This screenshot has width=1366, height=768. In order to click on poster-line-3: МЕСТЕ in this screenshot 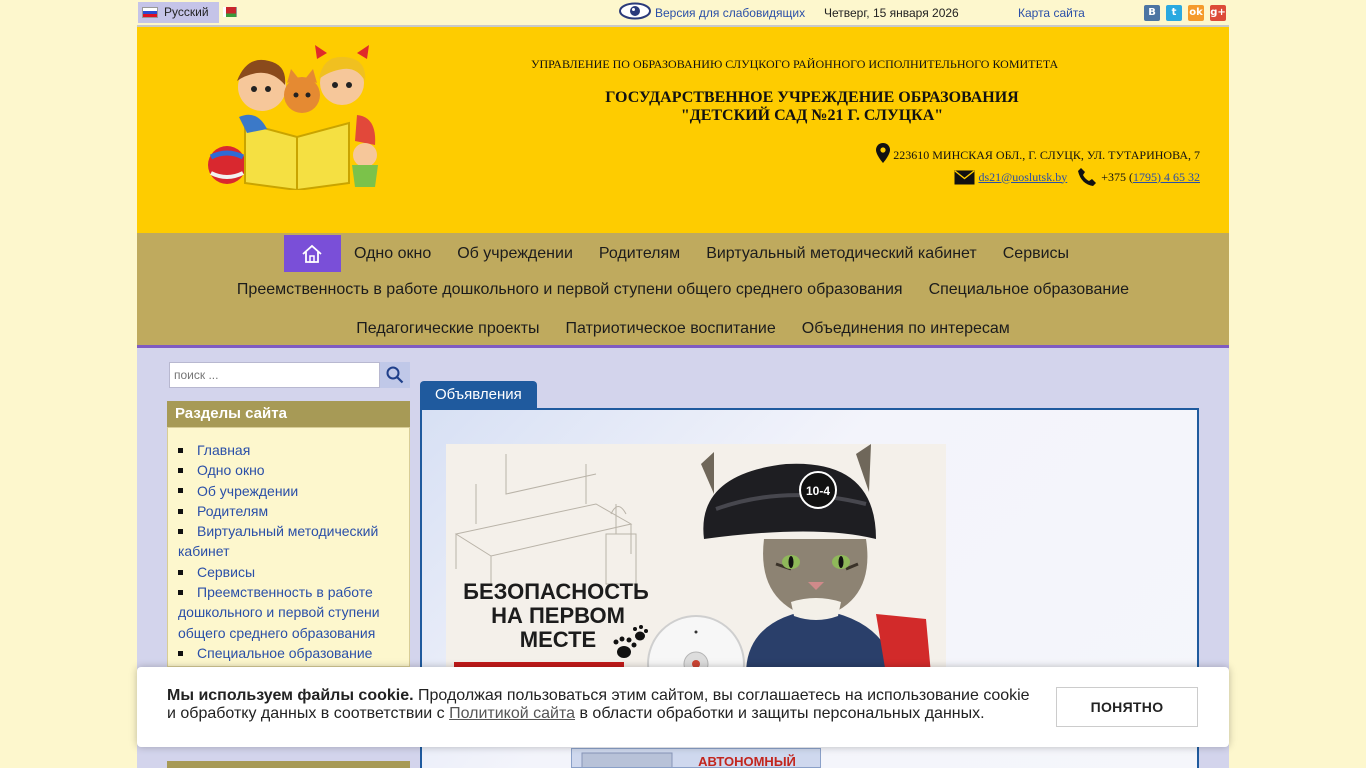, I will do `click(558, 639)`.